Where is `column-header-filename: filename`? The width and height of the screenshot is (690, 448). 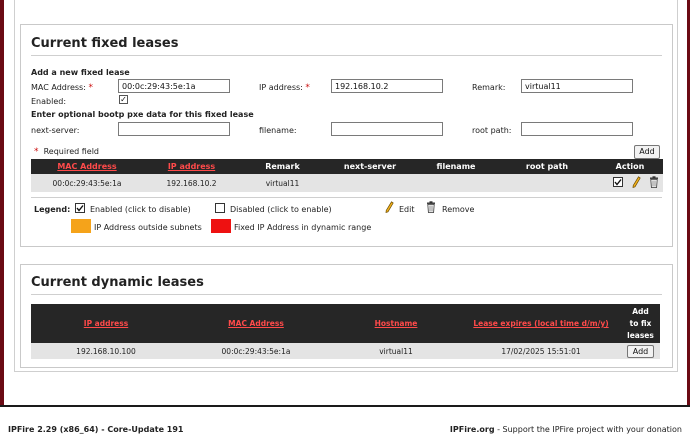
column-header-filename: filename is located at coordinates (456, 166).